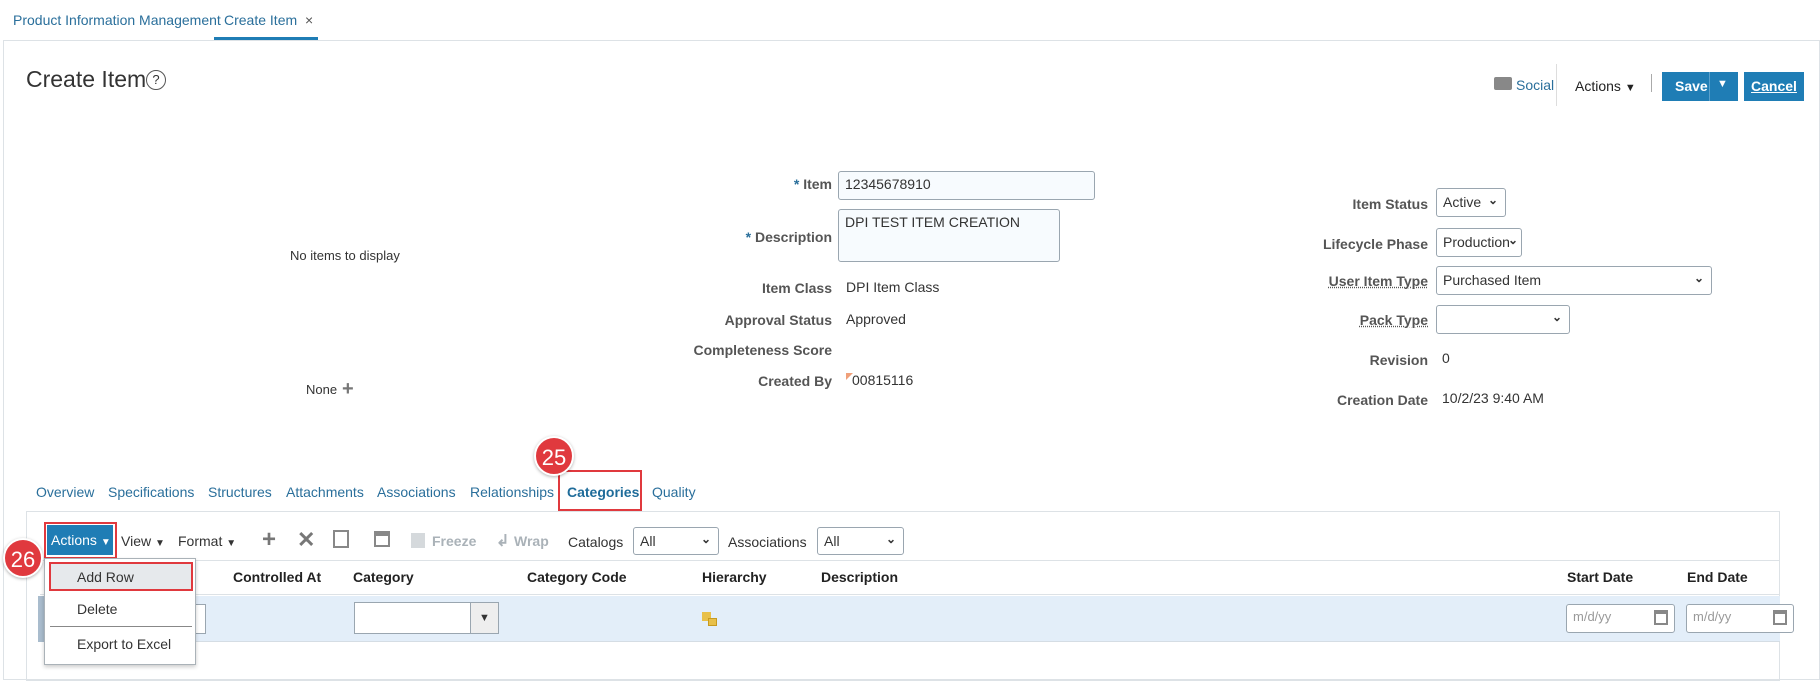  What do you see at coordinates (418, 540) in the screenshot?
I see `freeze-icon` at bounding box center [418, 540].